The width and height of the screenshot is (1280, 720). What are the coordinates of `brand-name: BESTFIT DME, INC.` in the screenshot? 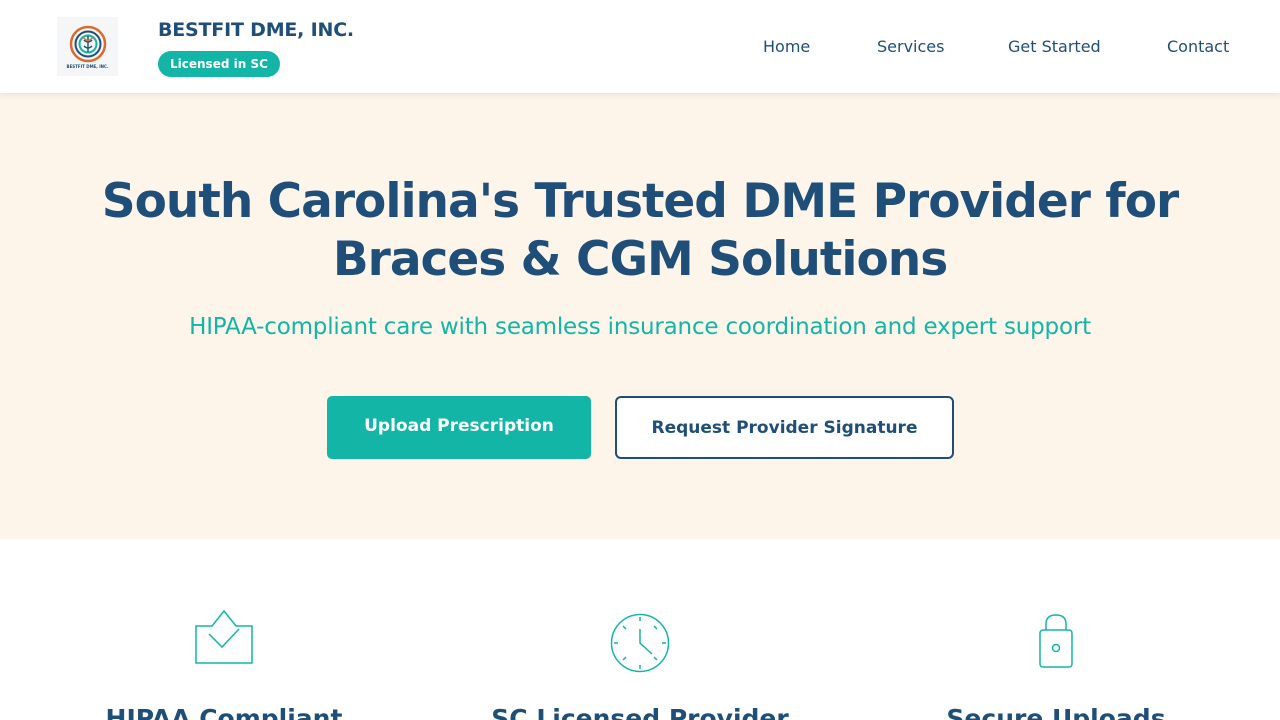 It's located at (256, 30).